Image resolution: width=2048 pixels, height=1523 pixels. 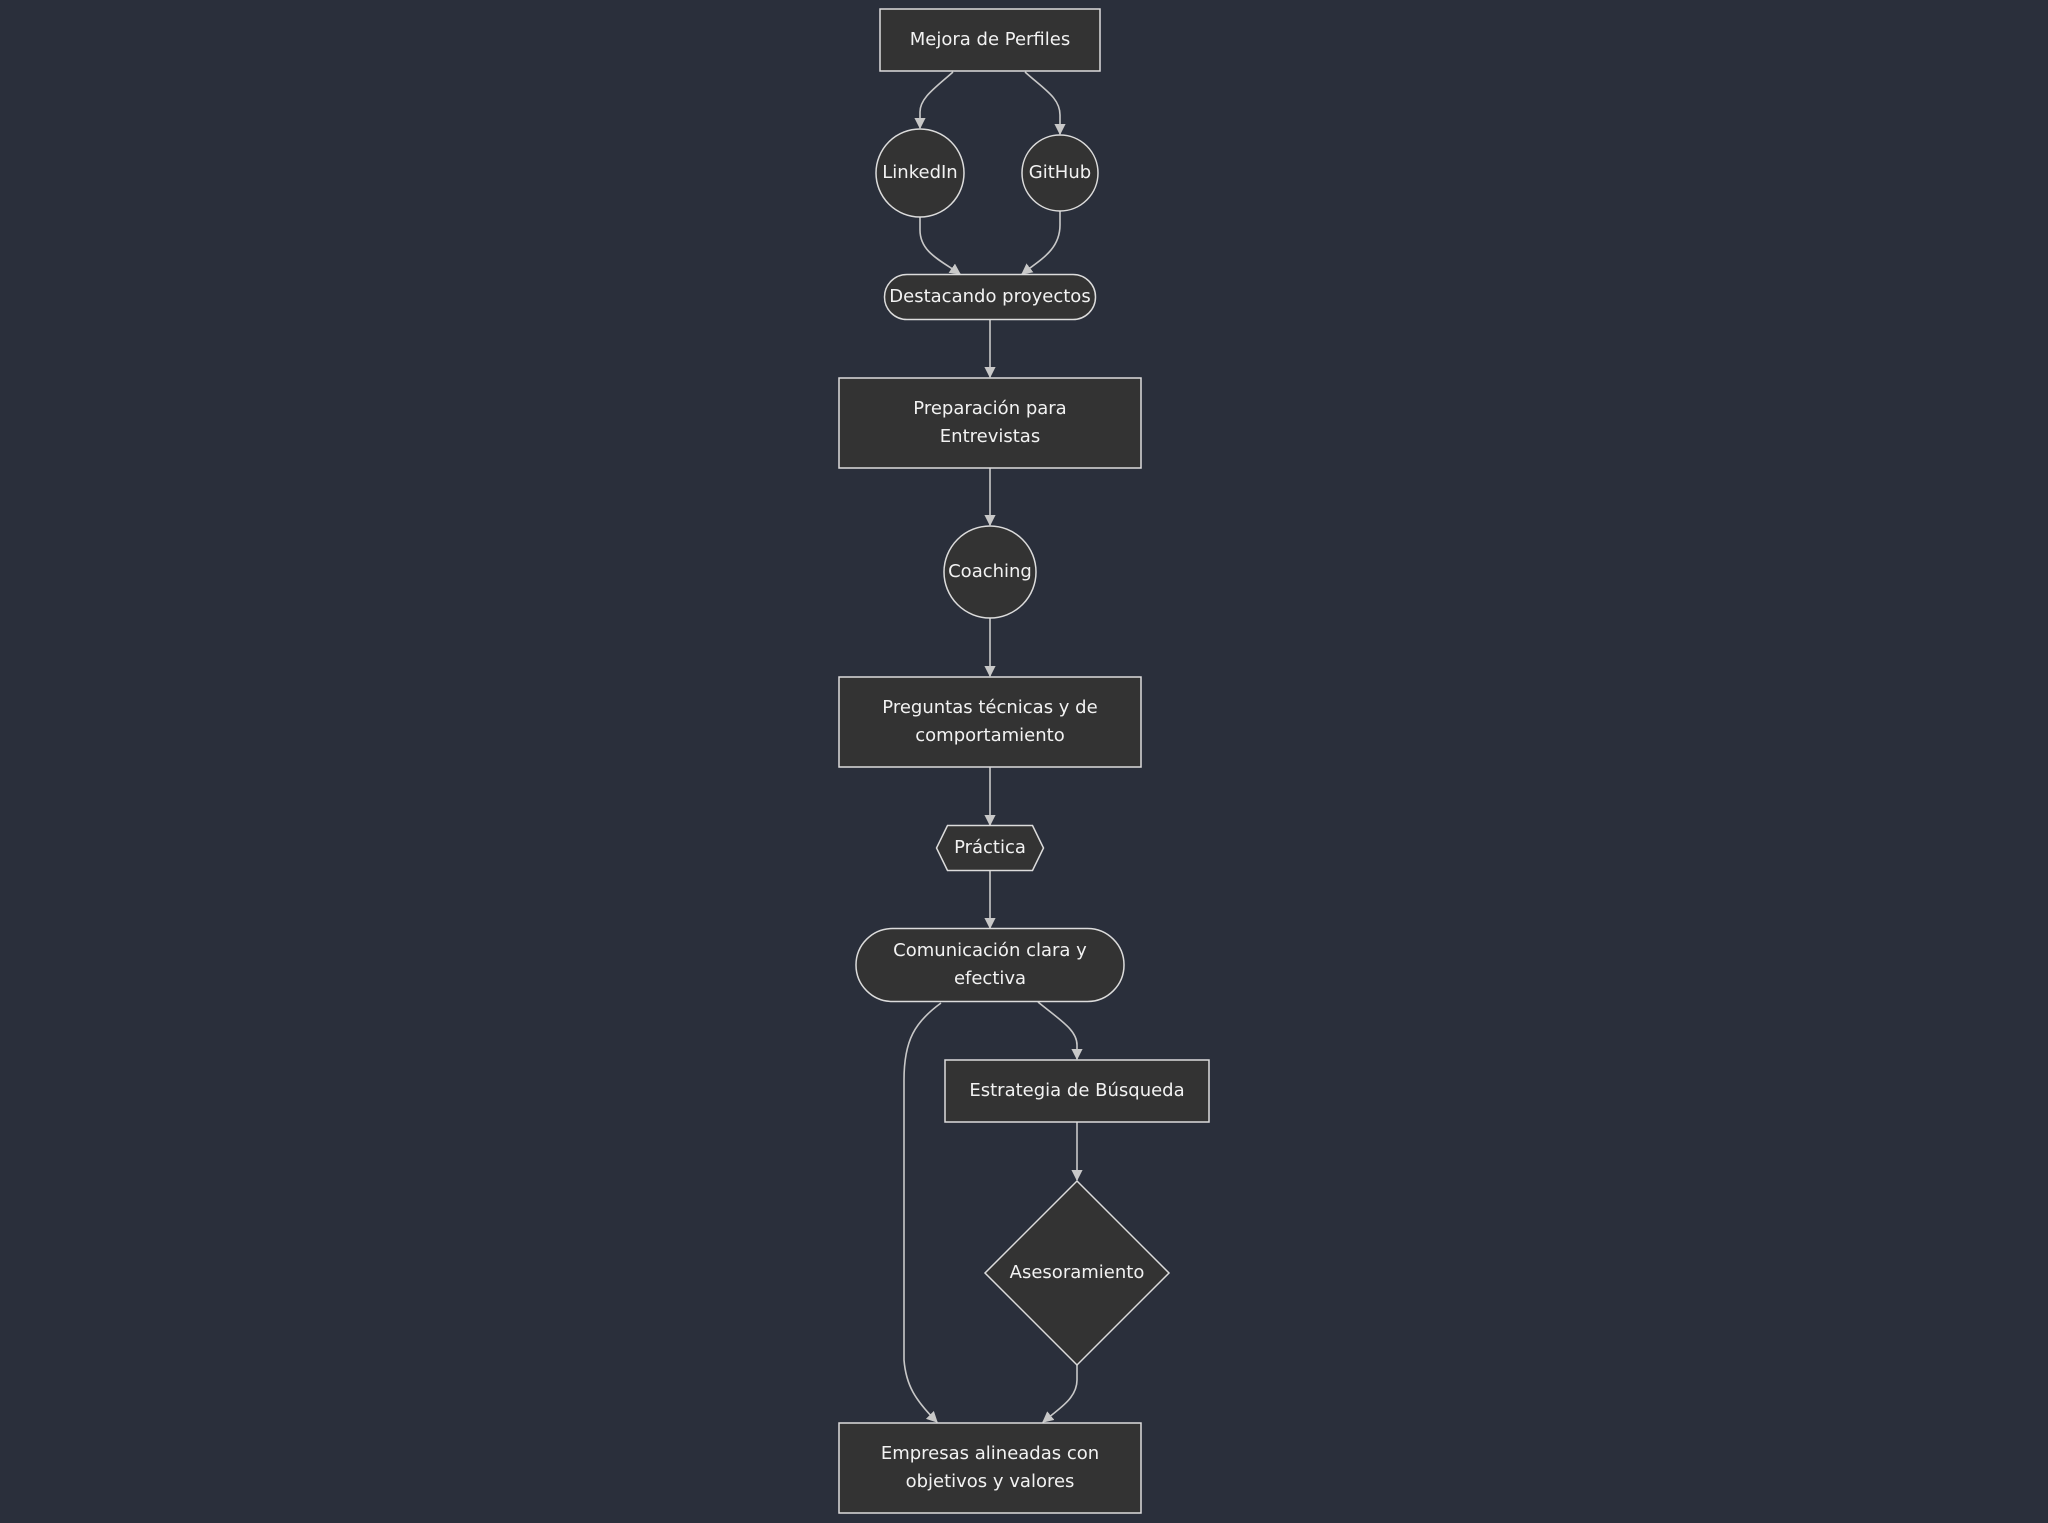 I want to click on edge-linkedin-to-destacando, so click(x=940, y=246).